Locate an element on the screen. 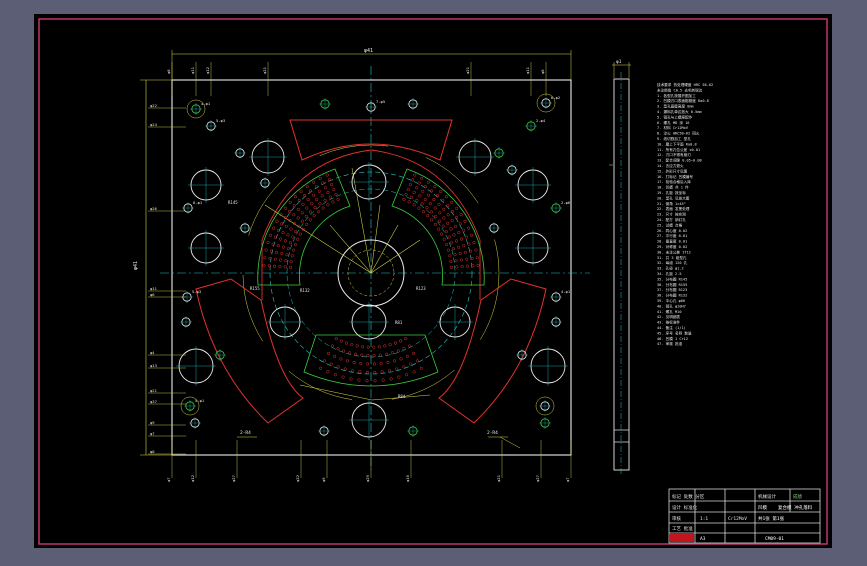  bottom-dim-label: φ9 is located at coordinates (323, 479).